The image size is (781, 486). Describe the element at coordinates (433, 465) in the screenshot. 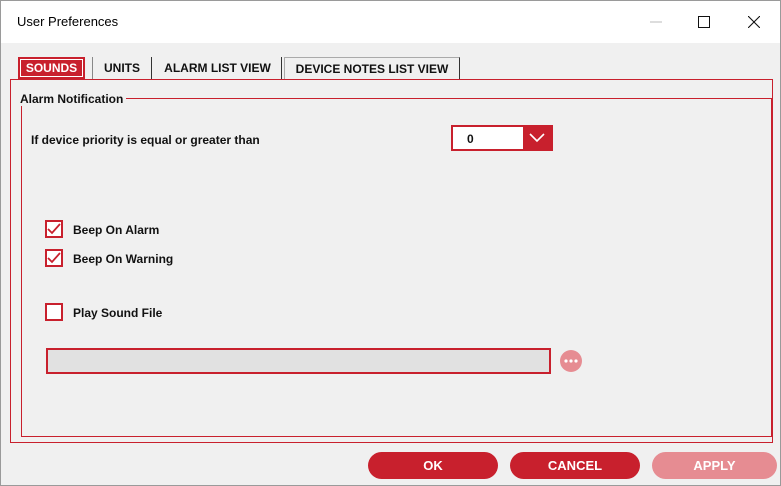

I see `ok-button: OK` at that location.